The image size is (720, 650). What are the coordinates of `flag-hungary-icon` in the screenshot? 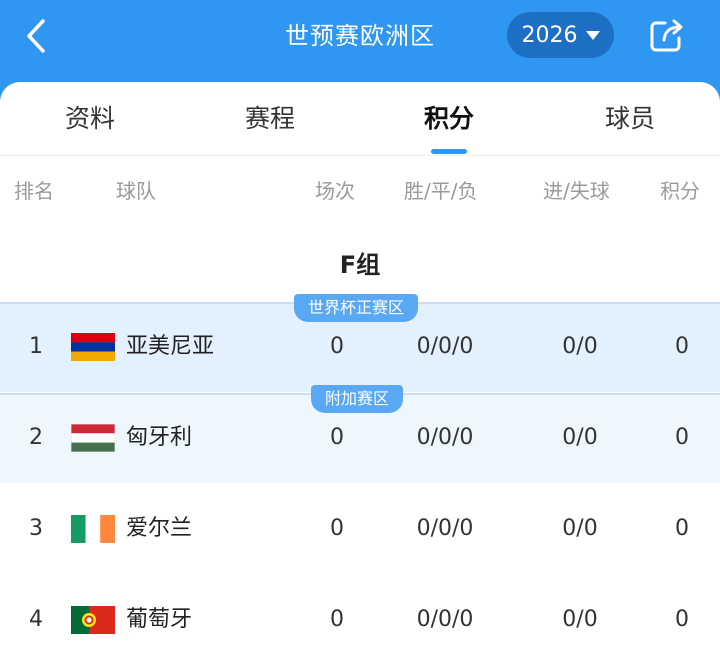 It's located at (93, 438).